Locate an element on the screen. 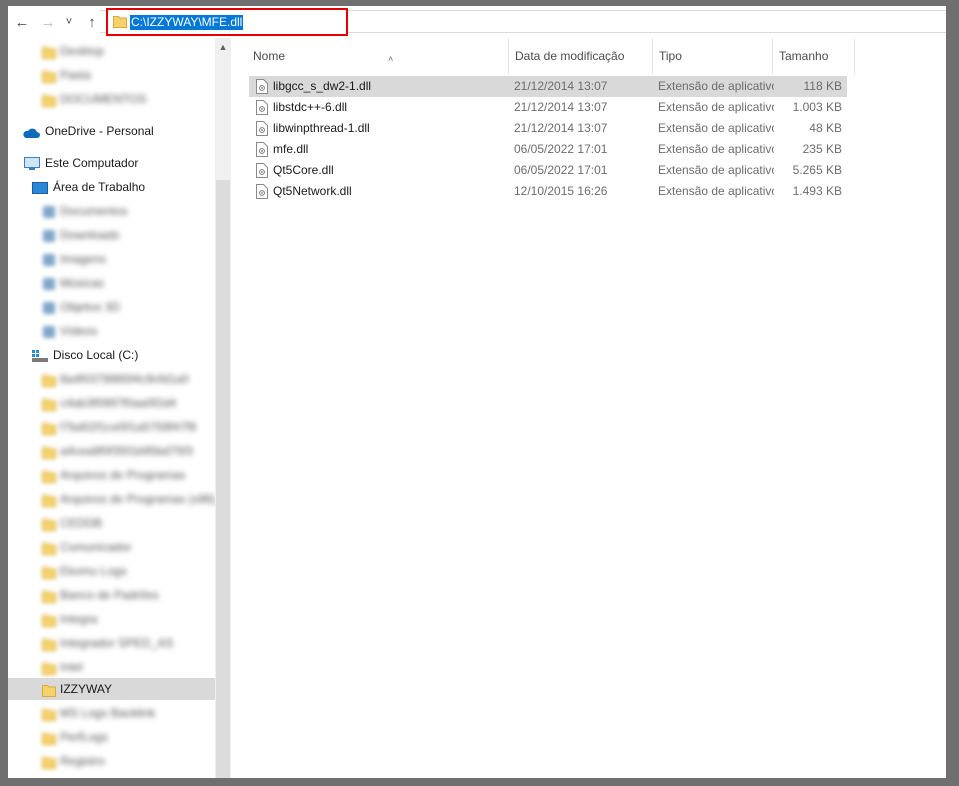  scroll-up-arrow-icon: ▲ is located at coordinates (223, 47).